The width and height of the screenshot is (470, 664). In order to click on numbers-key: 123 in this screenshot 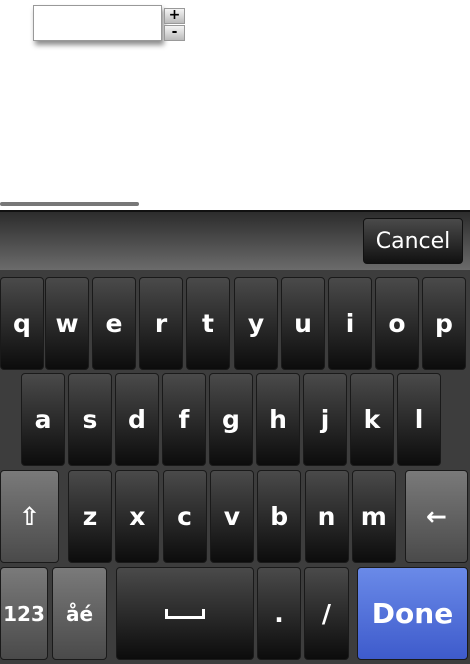, I will do `click(24, 613)`.